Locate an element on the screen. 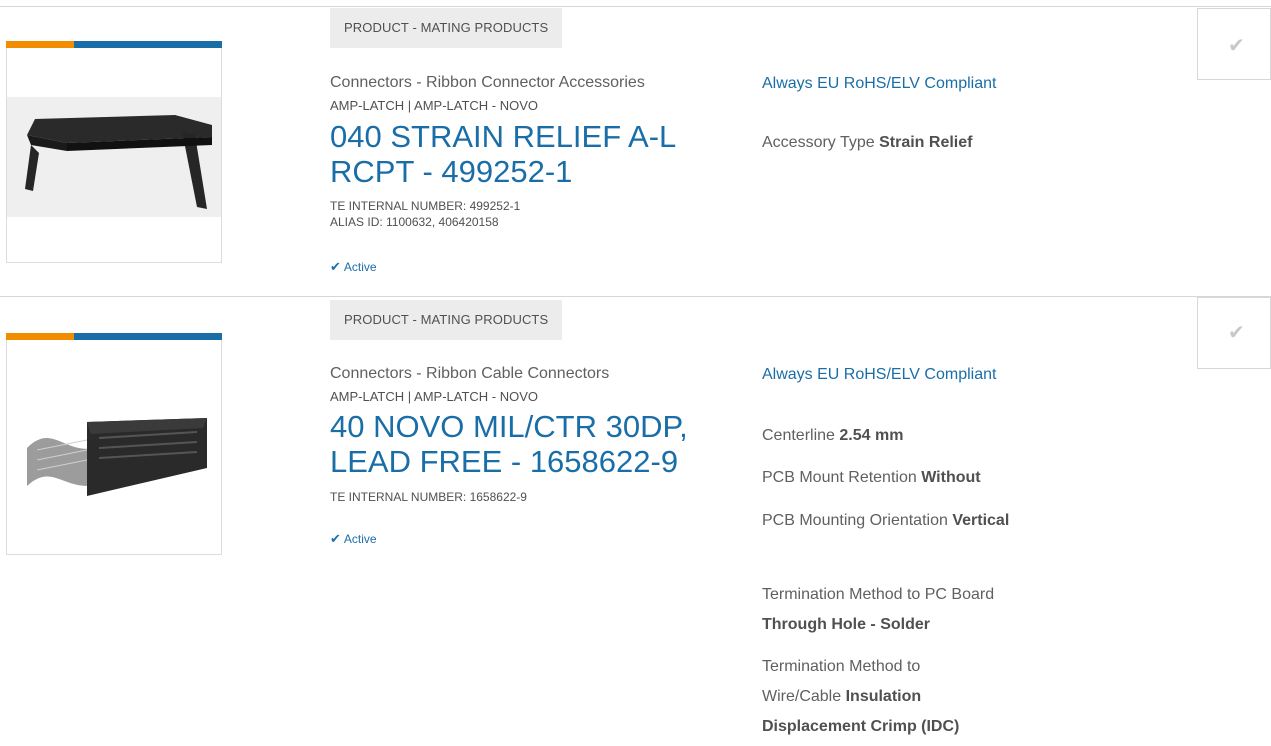 Image resolution: width=1271 pixels, height=746 pixels. product-category: Connectors - Ribbon Cable Connectors is located at coordinates (470, 373).